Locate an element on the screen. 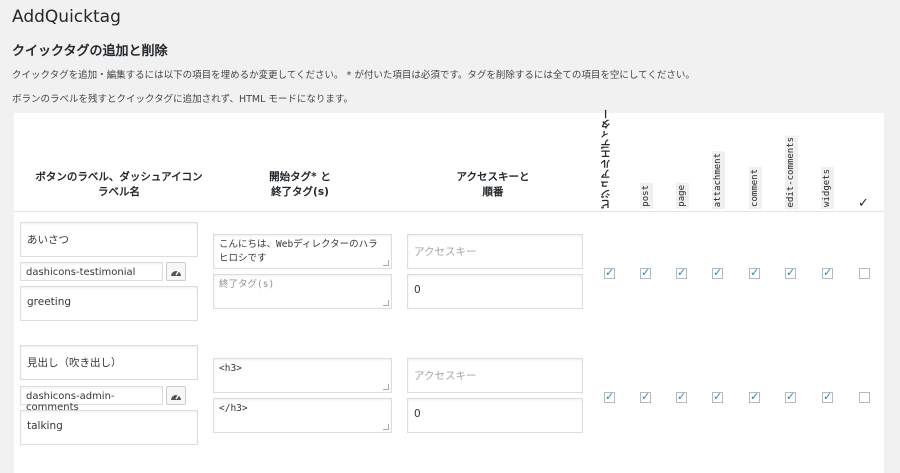 The width and height of the screenshot is (900, 473). header-post: post is located at coordinates (646, 196).